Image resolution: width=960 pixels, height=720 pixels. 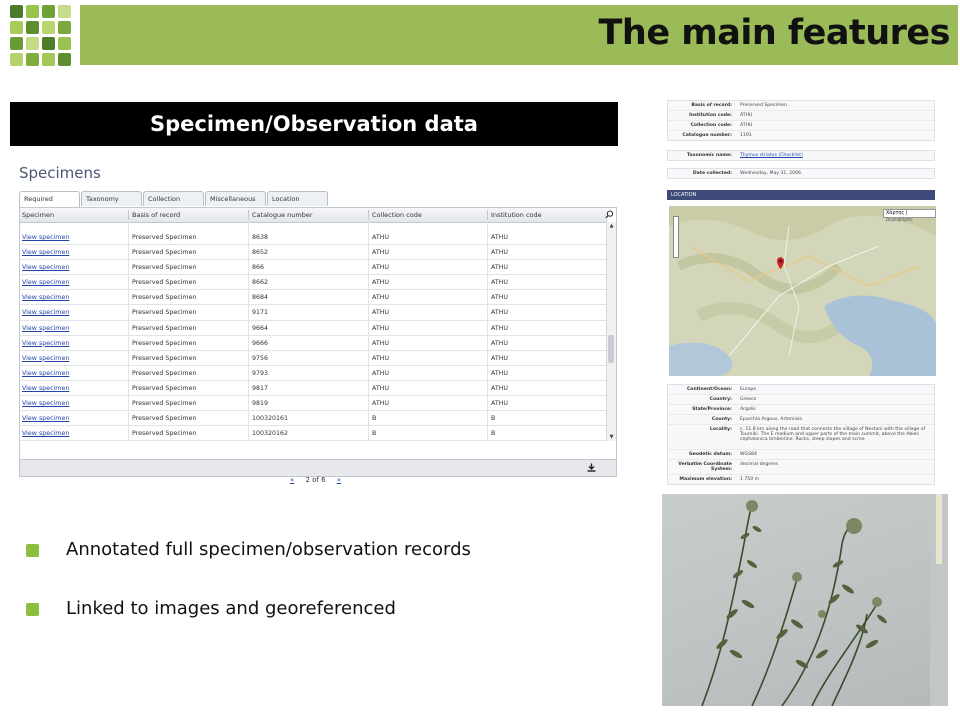 I want to click on catalogue-cell: 9756, so click(x=260, y=358).